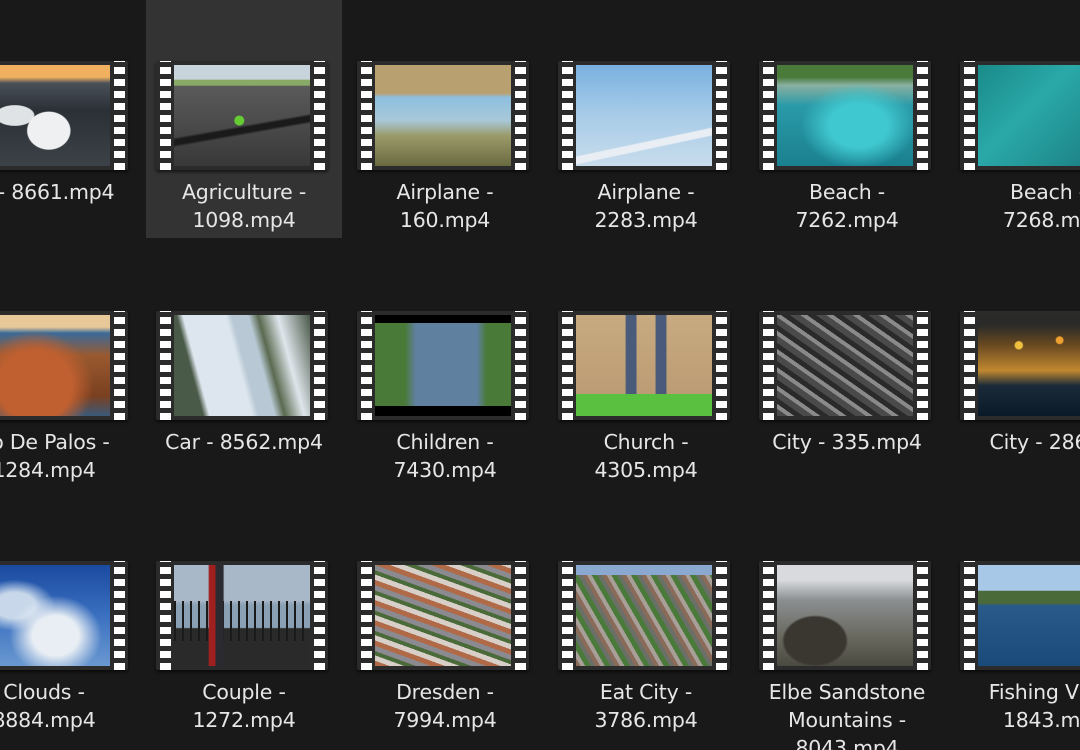 The width and height of the screenshot is (1080, 750). I want to click on file-tile: Airplane - 160.mp4, so click(445, 119).